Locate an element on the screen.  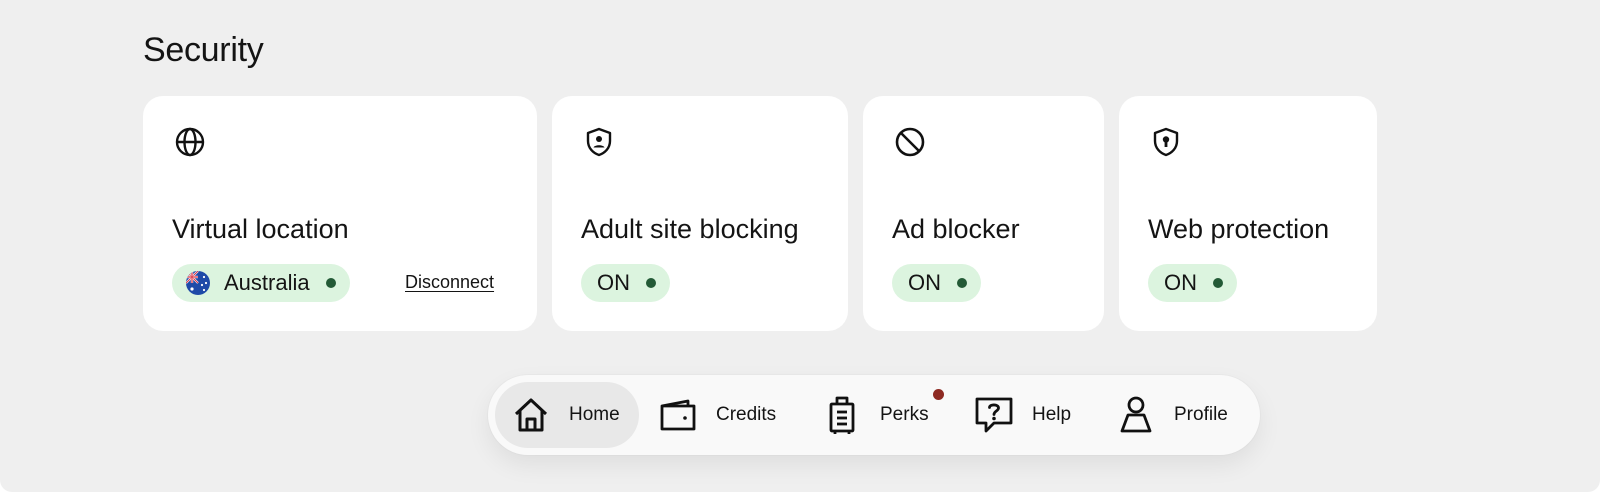
shield-keyhole-icon is located at coordinates (1166, 142).